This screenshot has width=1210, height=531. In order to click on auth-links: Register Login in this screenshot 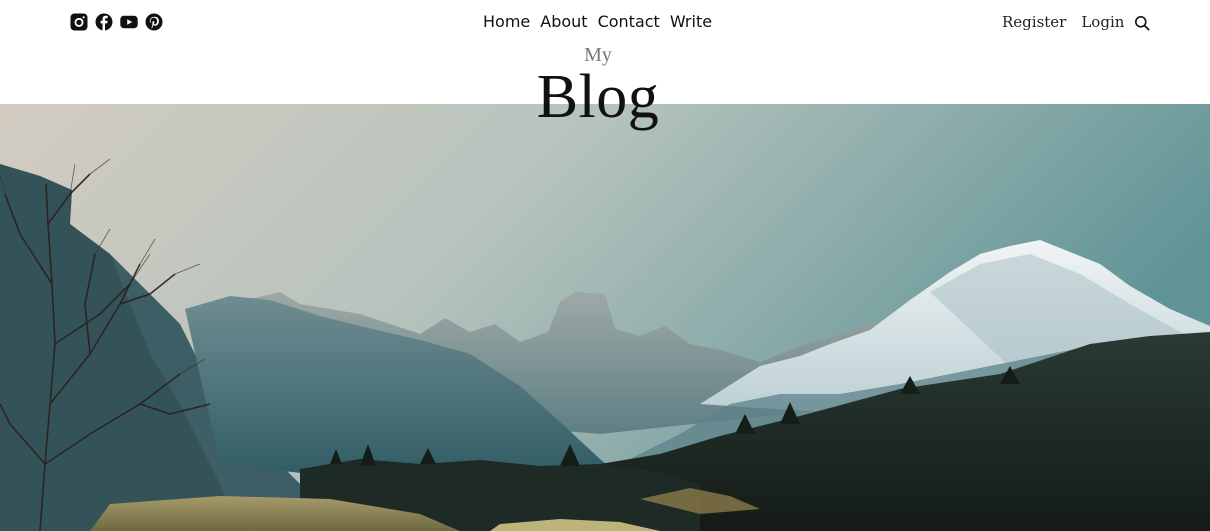, I will do `click(1063, 22)`.